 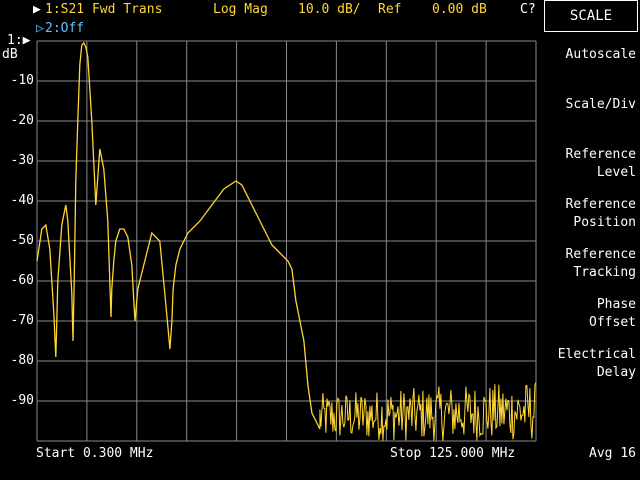 I want to click on softkey-reference-position: Reference Position, so click(x=590, y=214).